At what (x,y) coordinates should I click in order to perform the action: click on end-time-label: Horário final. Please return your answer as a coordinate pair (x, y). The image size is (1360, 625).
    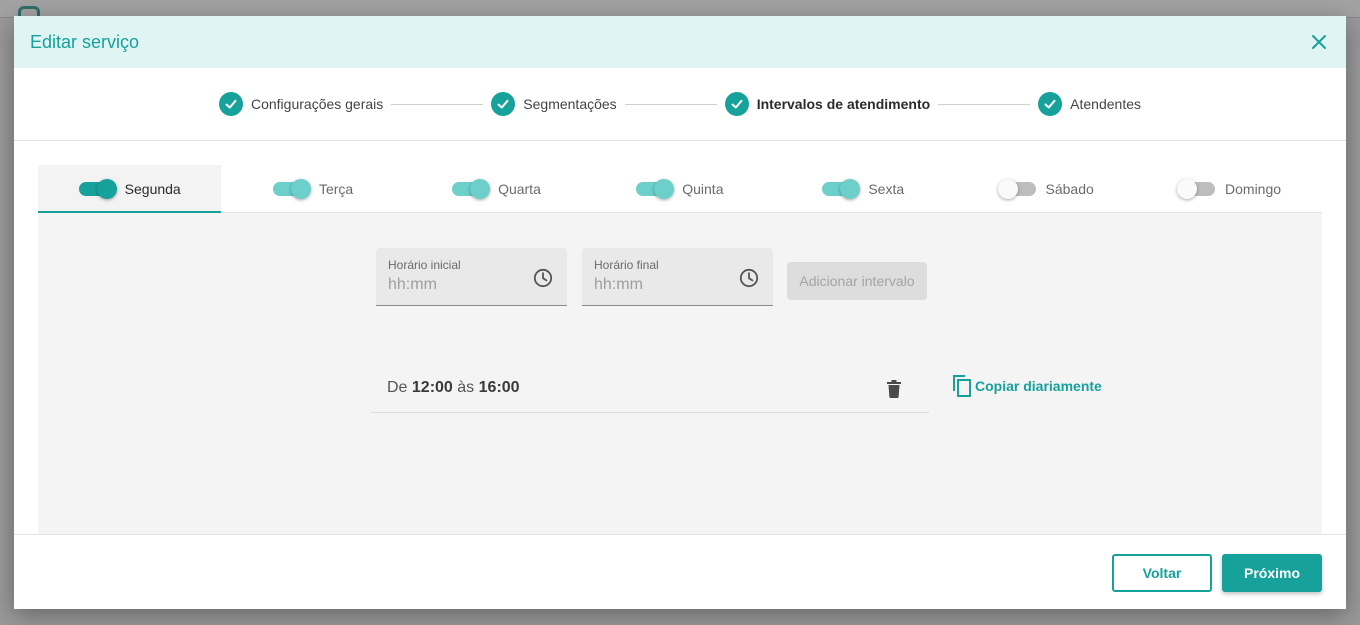
    Looking at the image, I should click on (626, 265).